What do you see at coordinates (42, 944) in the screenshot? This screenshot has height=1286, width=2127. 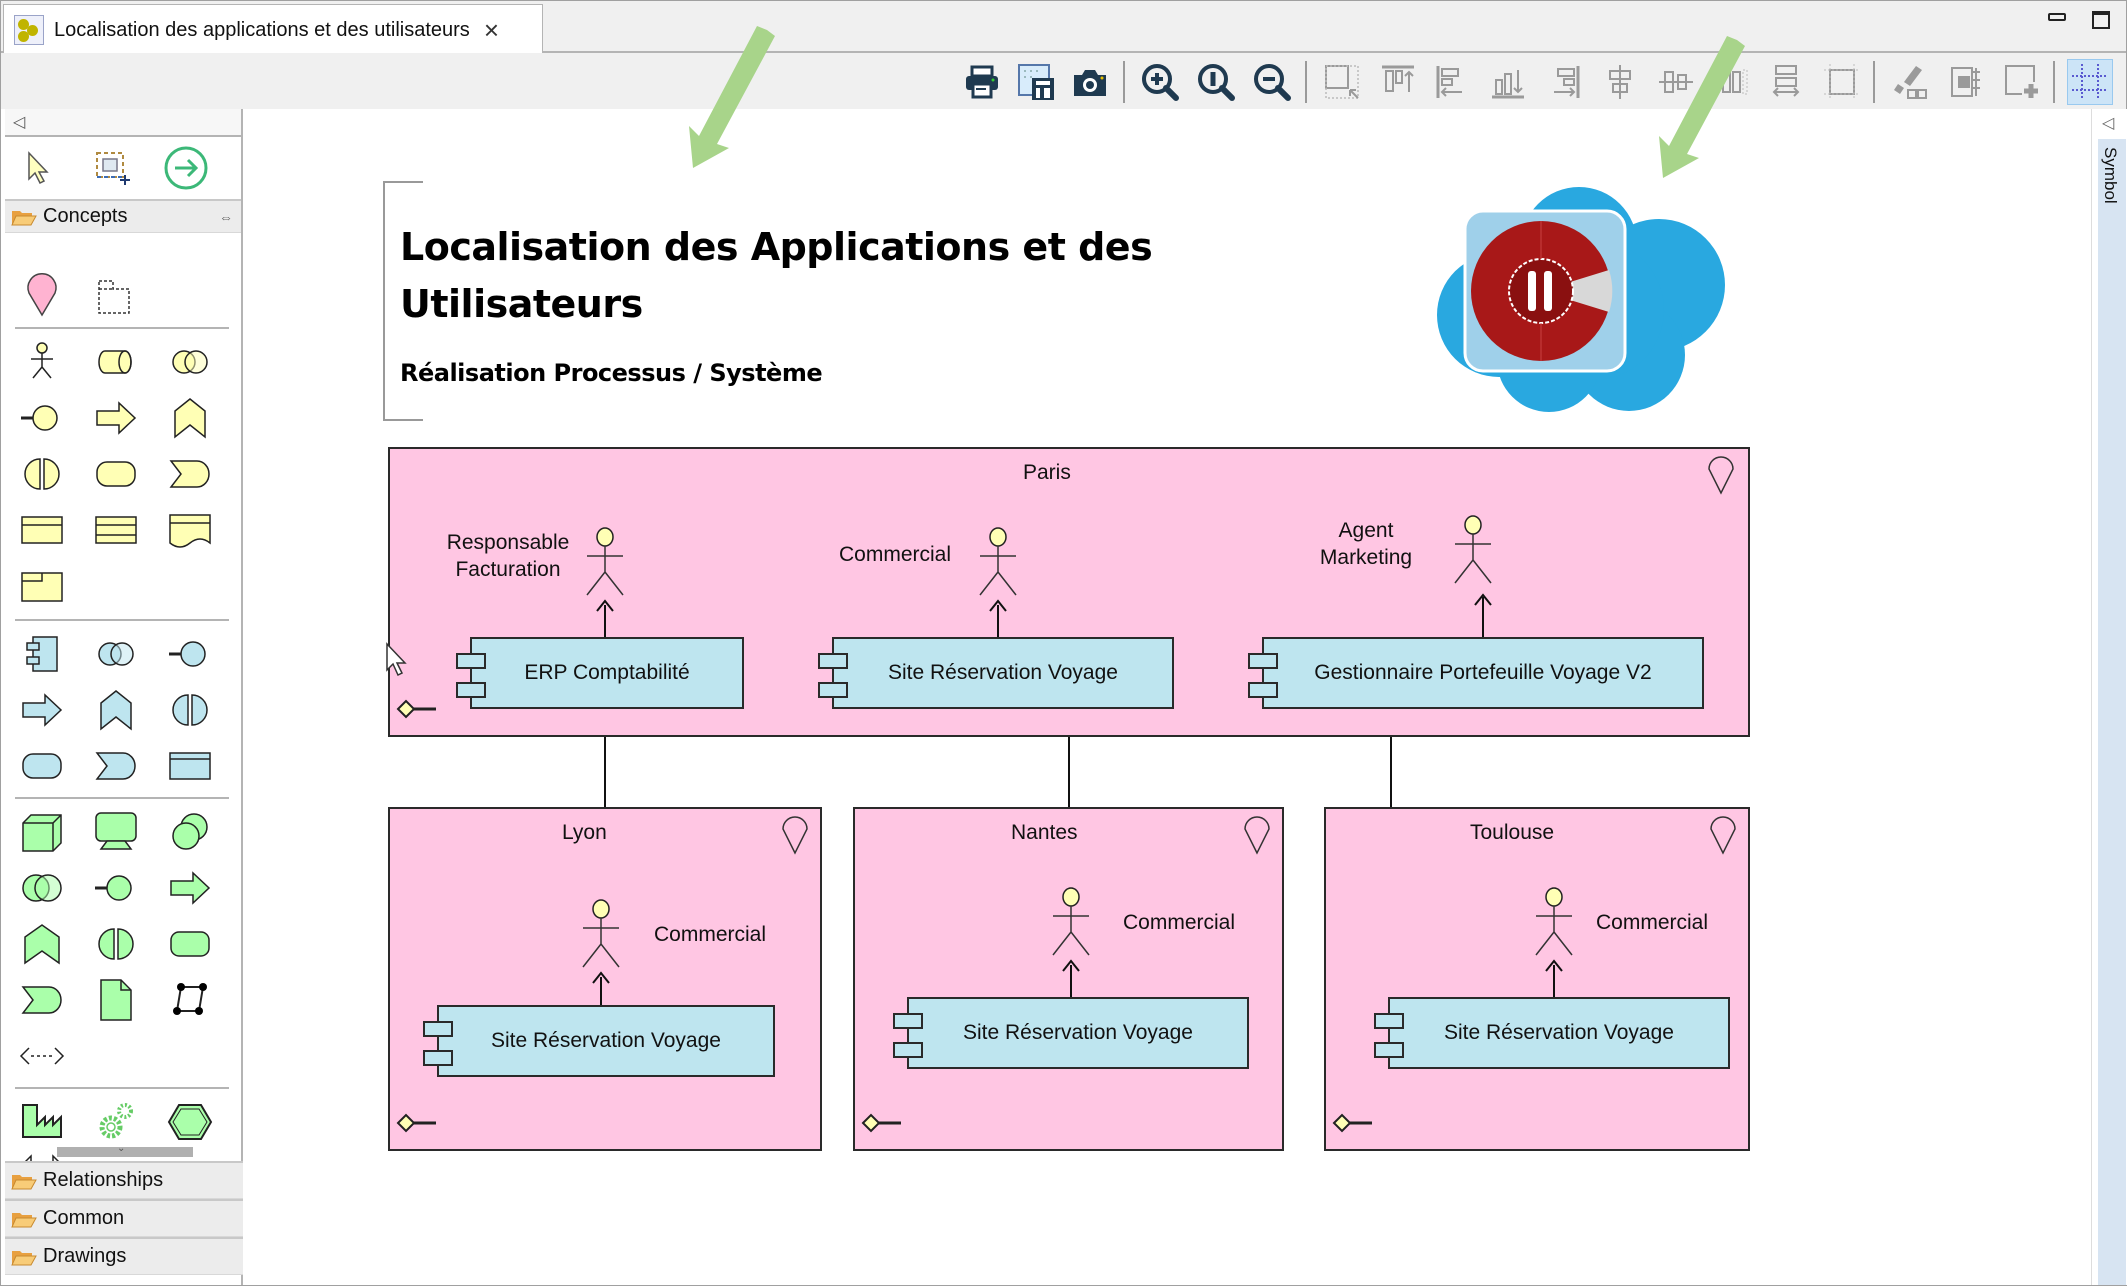 I see `technology-function-tool` at bounding box center [42, 944].